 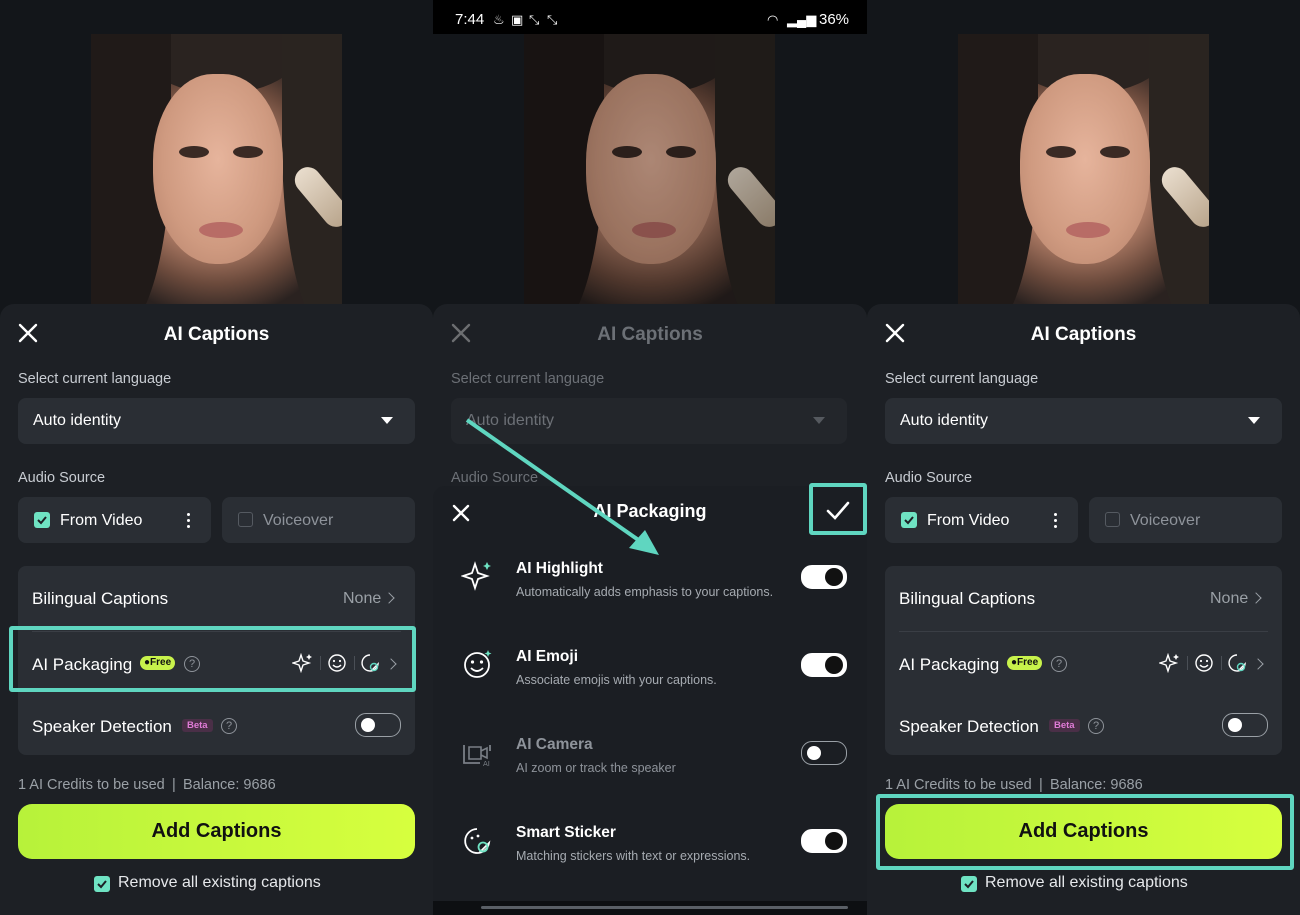 What do you see at coordinates (212, 659) in the screenshot?
I see `highlight-ai-packaging` at bounding box center [212, 659].